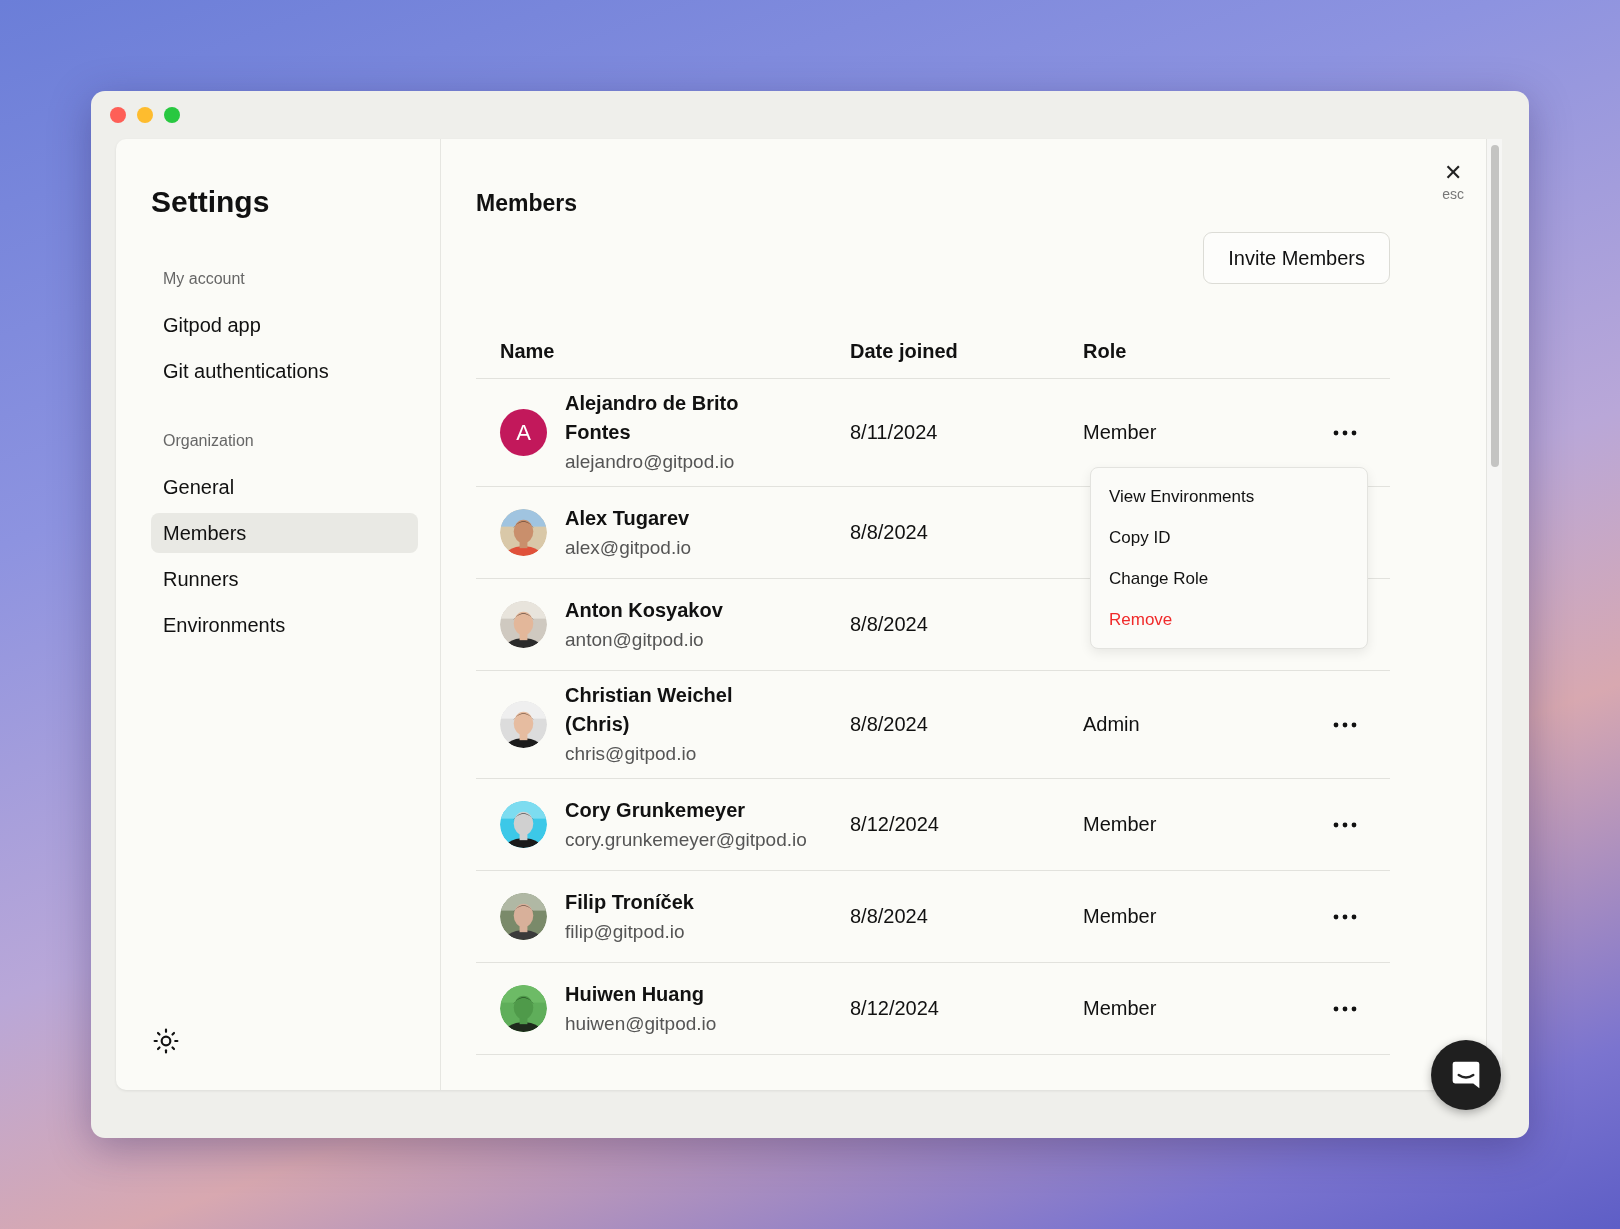 The image size is (1620, 1229). What do you see at coordinates (166, 1041) in the screenshot?
I see `theme-toggle-icon` at bounding box center [166, 1041].